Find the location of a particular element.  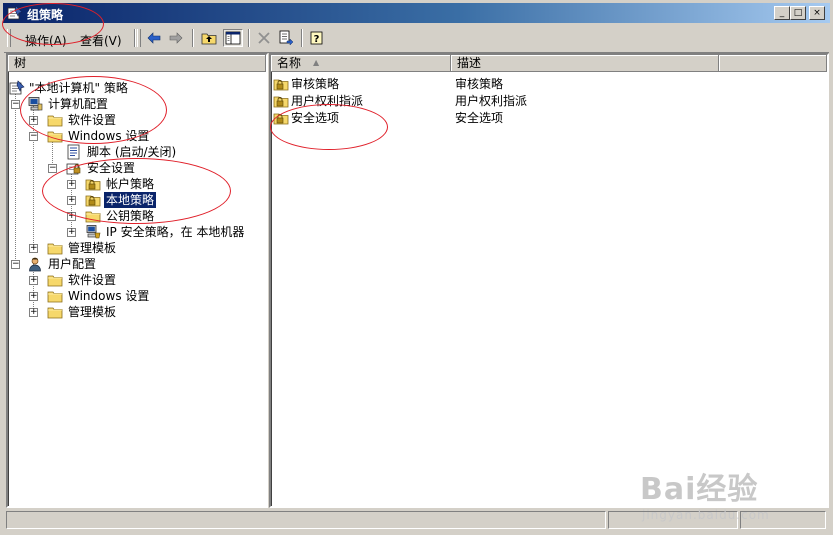

tree-item-label: IP 安全策略，在 本地机器 is located at coordinates (175, 232).